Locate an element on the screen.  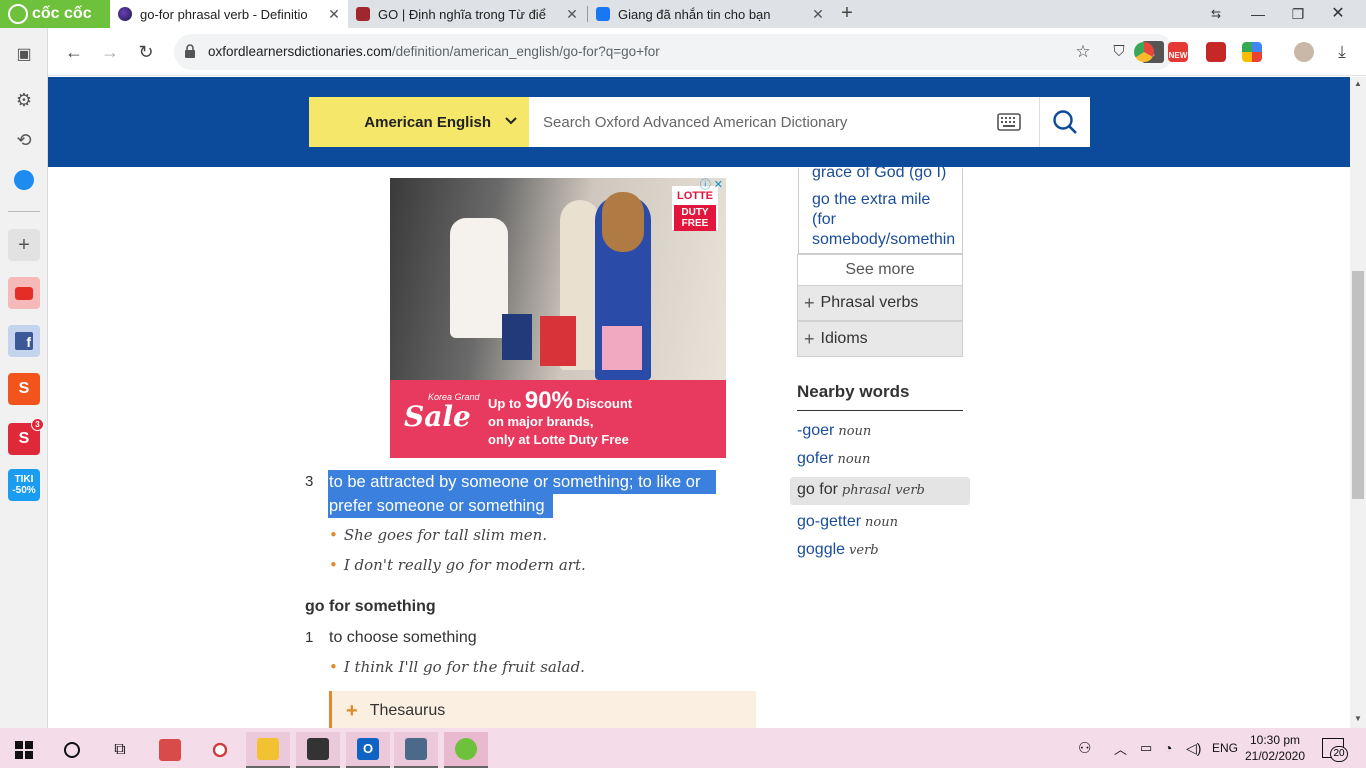
nearby-word-link: gofer noun is located at coordinates (833, 459).